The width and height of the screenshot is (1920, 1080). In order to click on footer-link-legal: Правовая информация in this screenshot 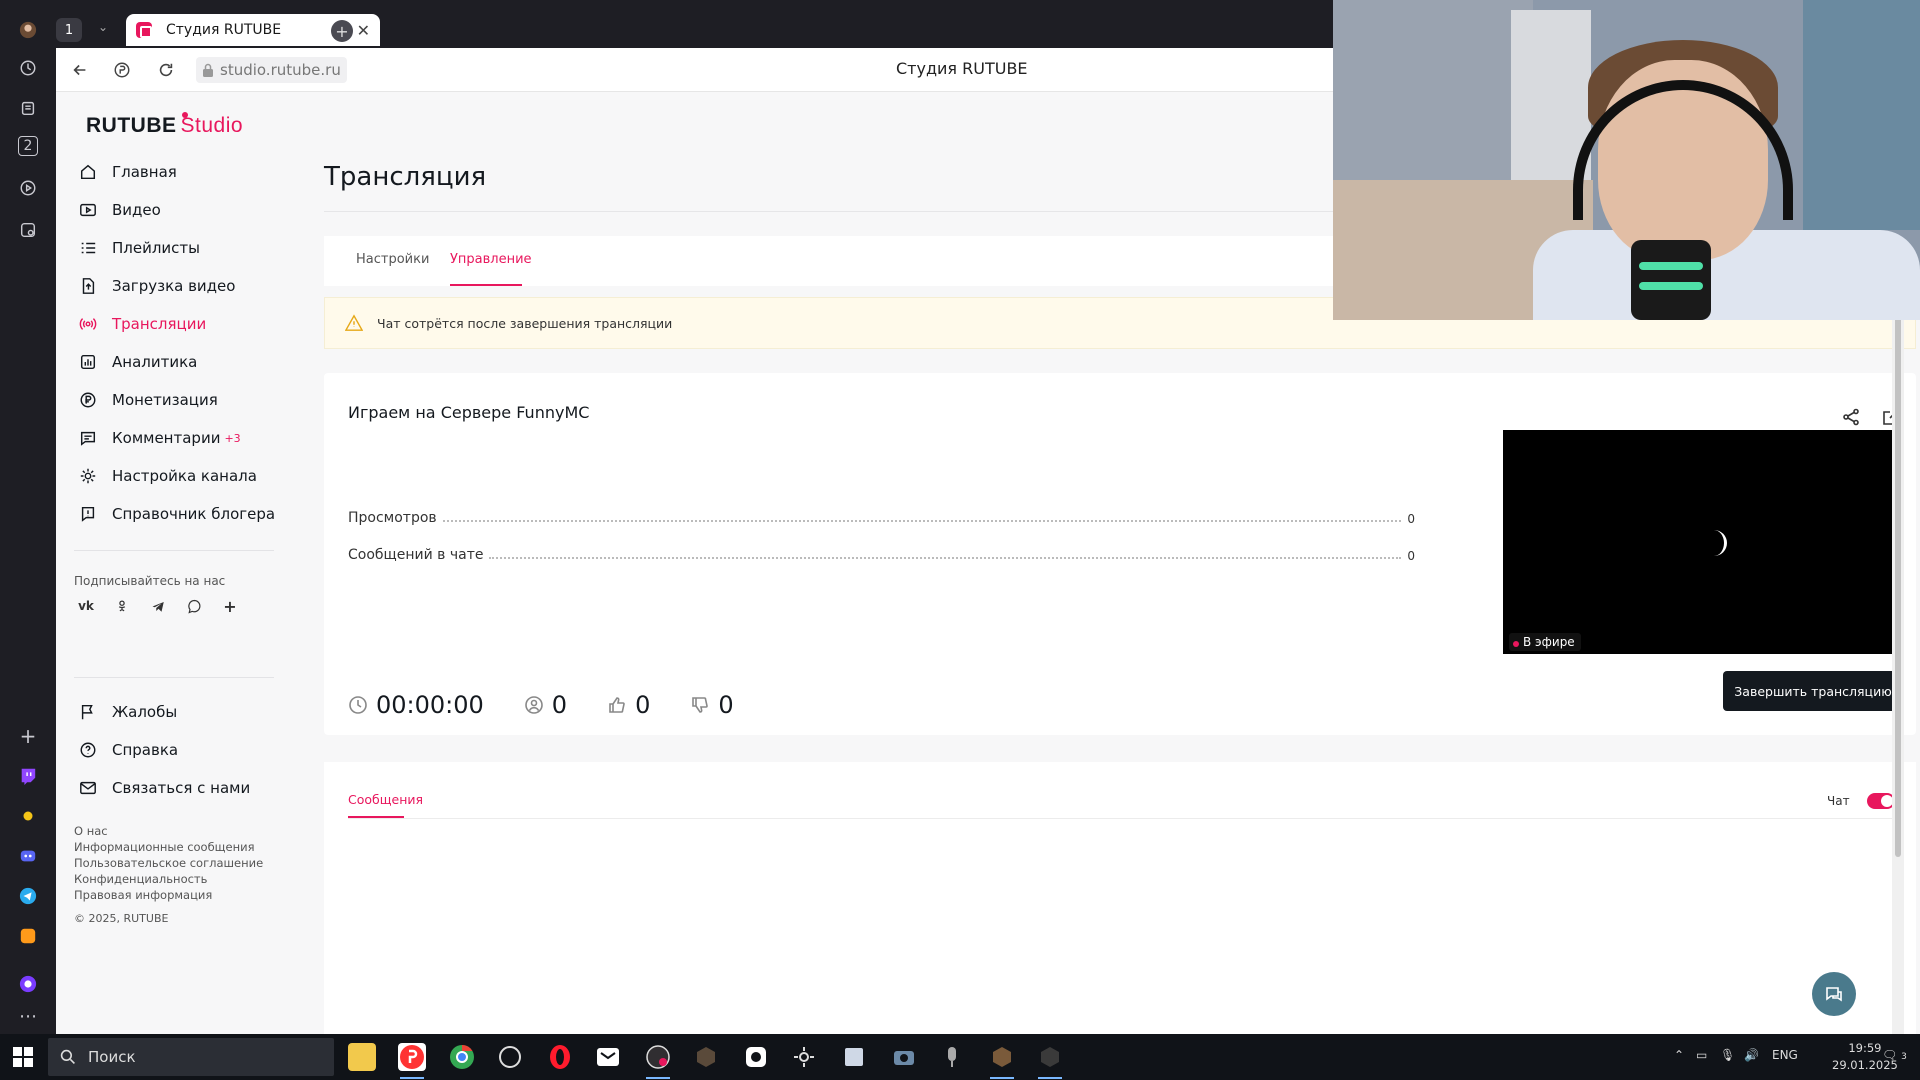, I will do `click(143, 895)`.